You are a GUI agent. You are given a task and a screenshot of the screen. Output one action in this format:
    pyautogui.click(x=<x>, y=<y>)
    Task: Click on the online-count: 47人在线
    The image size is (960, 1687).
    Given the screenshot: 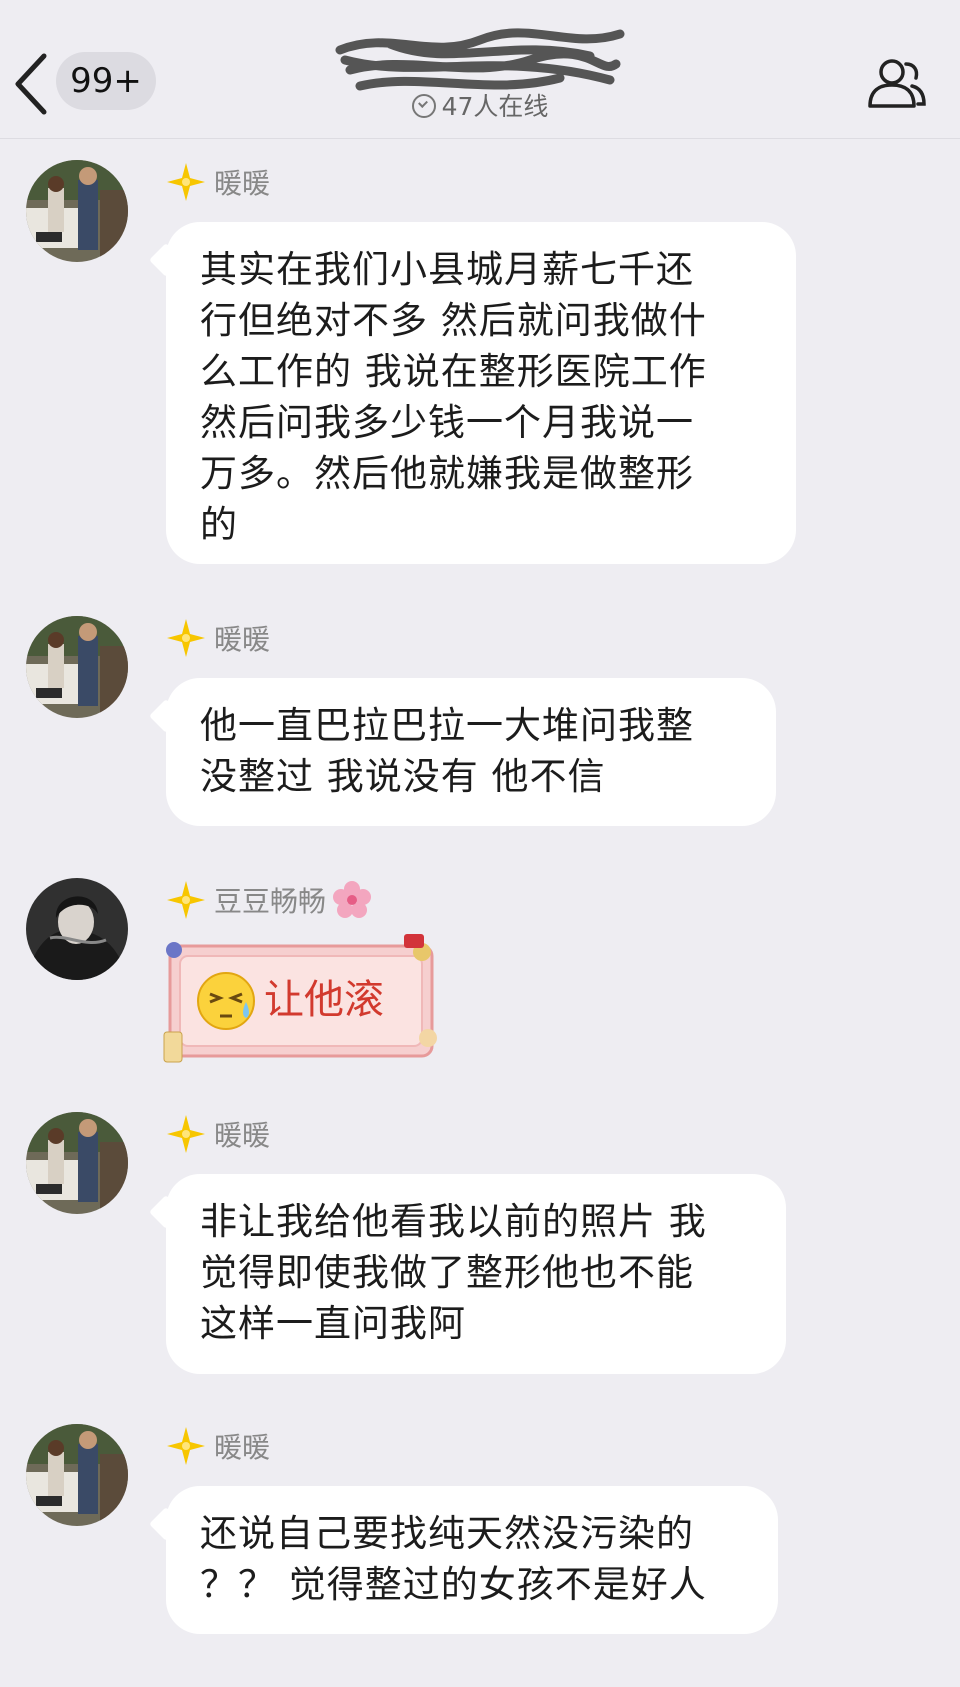 What is the action you would take?
    pyautogui.click(x=480, y=107)
    